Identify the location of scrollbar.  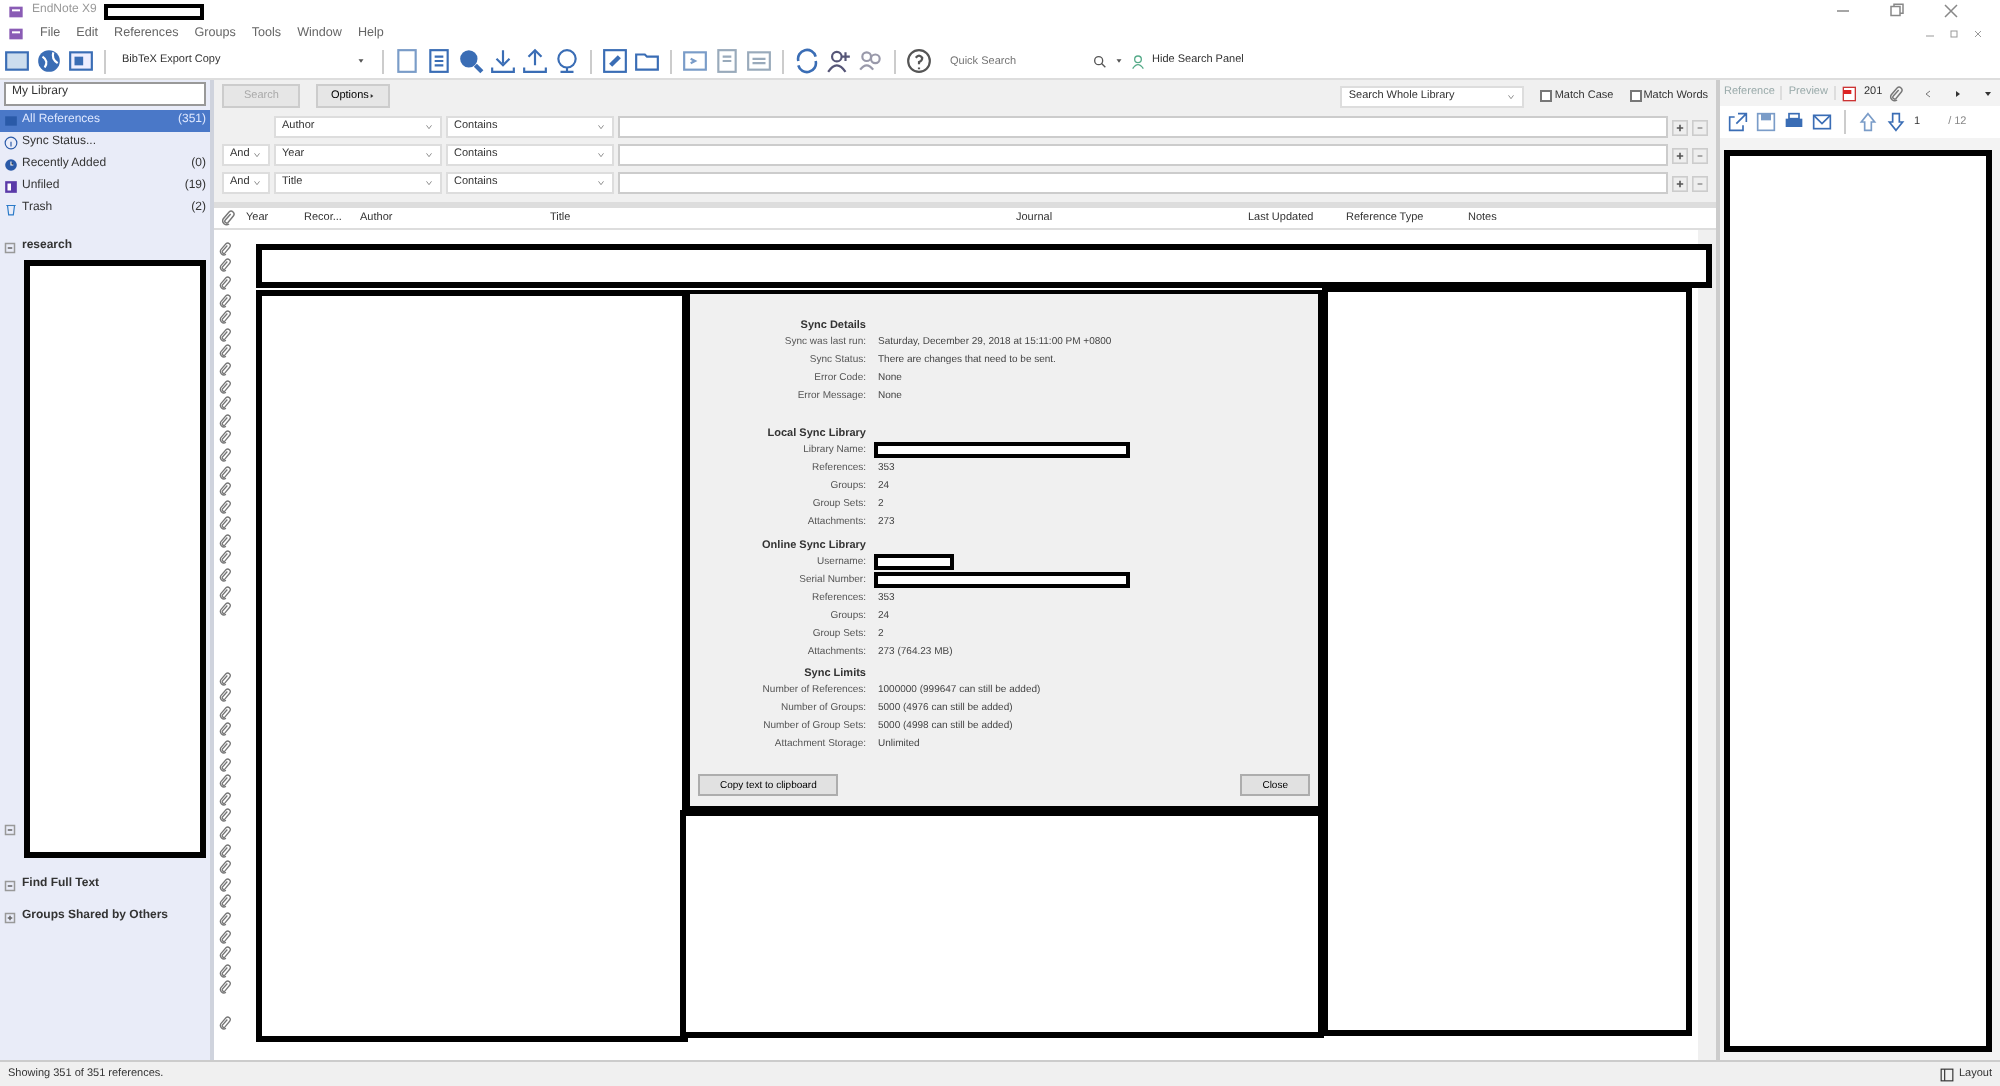
(1707, 645).